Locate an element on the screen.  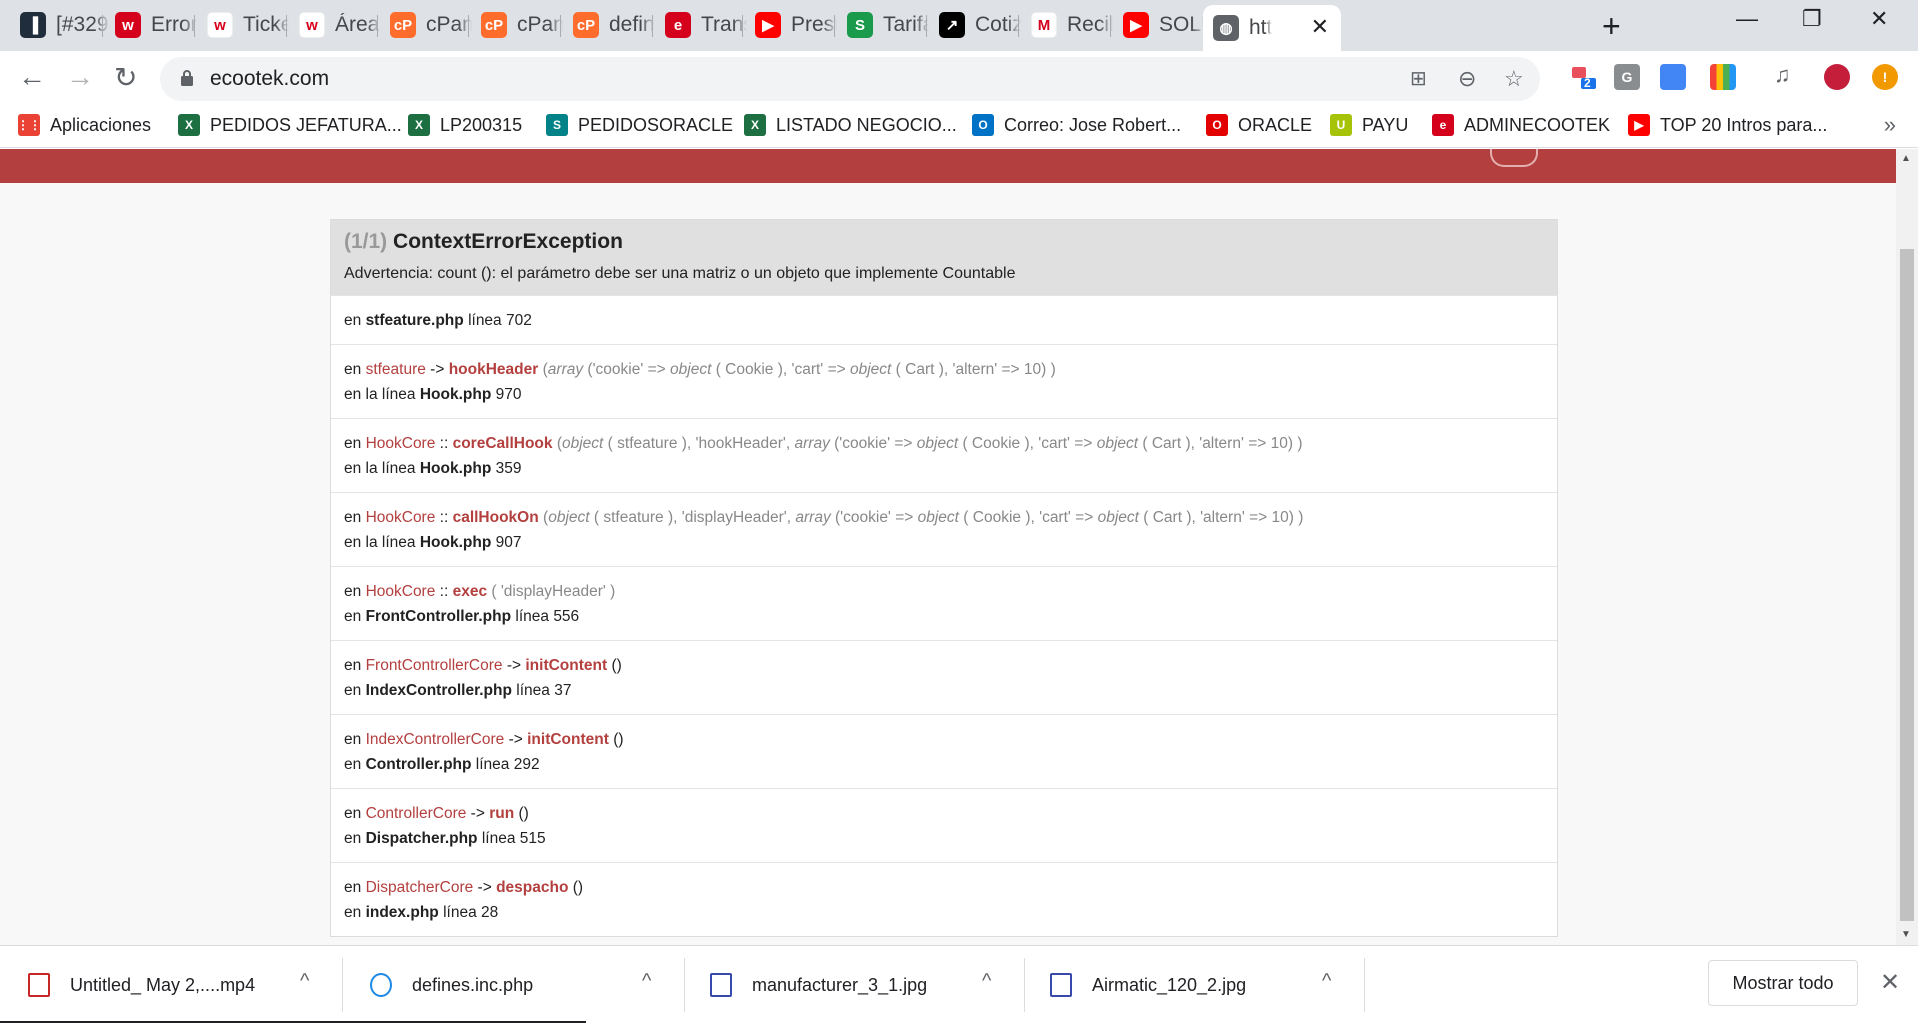
tab-11: ↗ Cotiza is located at coordinates (975, 25).